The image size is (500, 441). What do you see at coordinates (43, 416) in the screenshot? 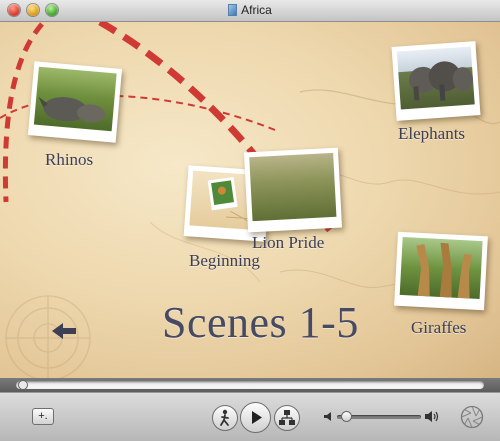
I see `add-button: +.` at bounding box center [43, 416].